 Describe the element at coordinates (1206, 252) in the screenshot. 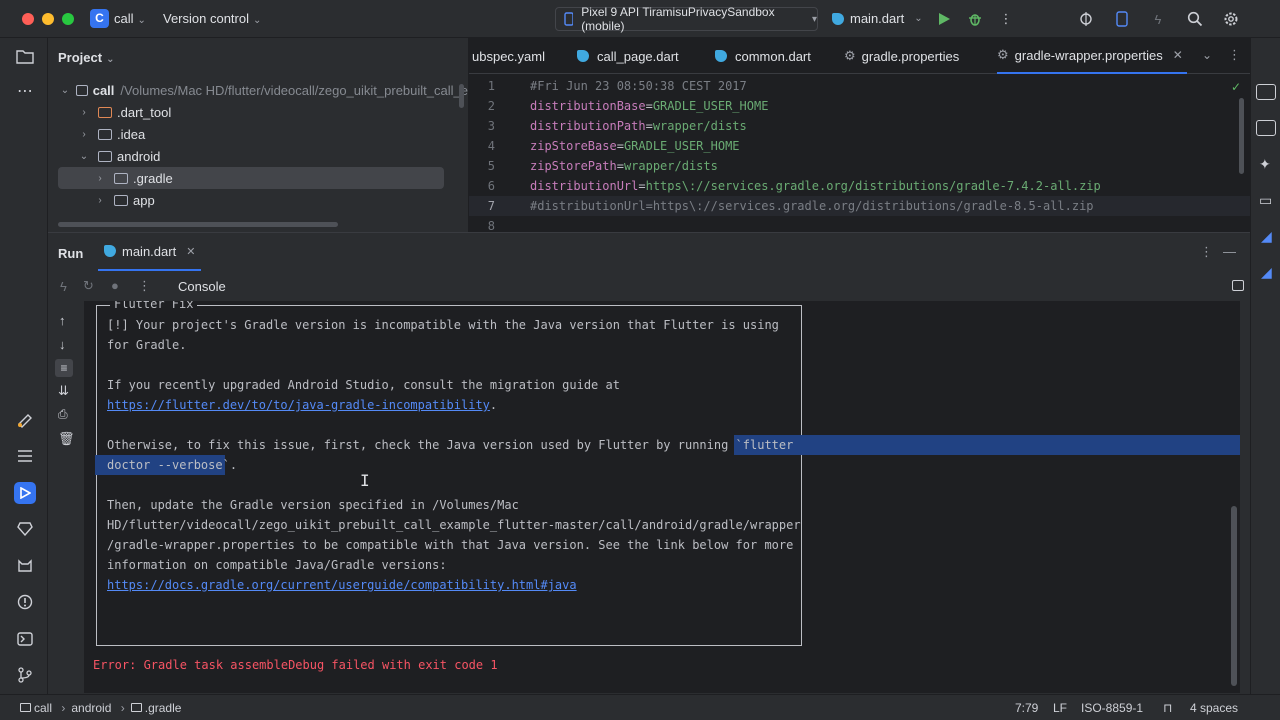

I see `run-panel-more-icon: ⋮` at that location.